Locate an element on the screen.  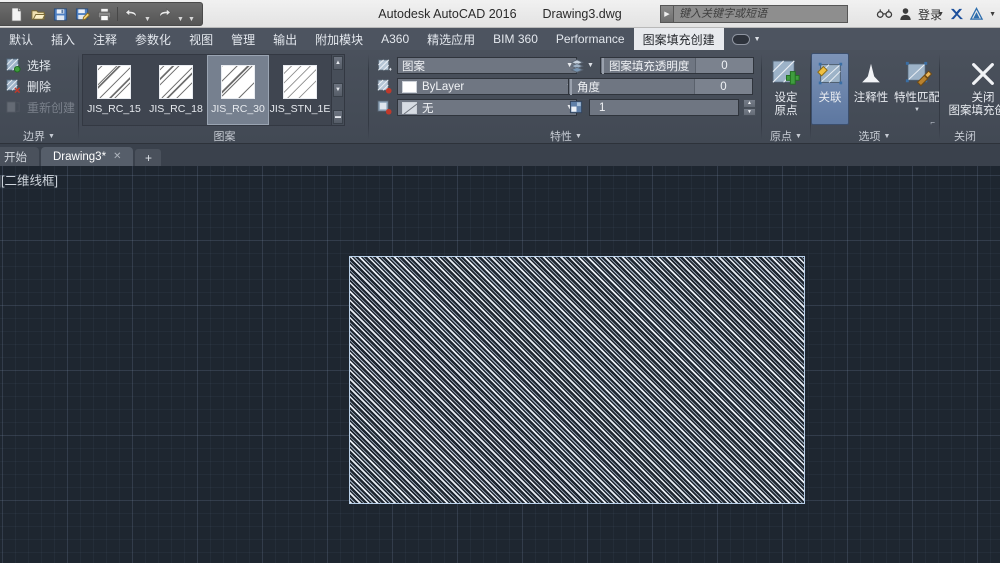
print-icon is located at coordinates (104, 14).